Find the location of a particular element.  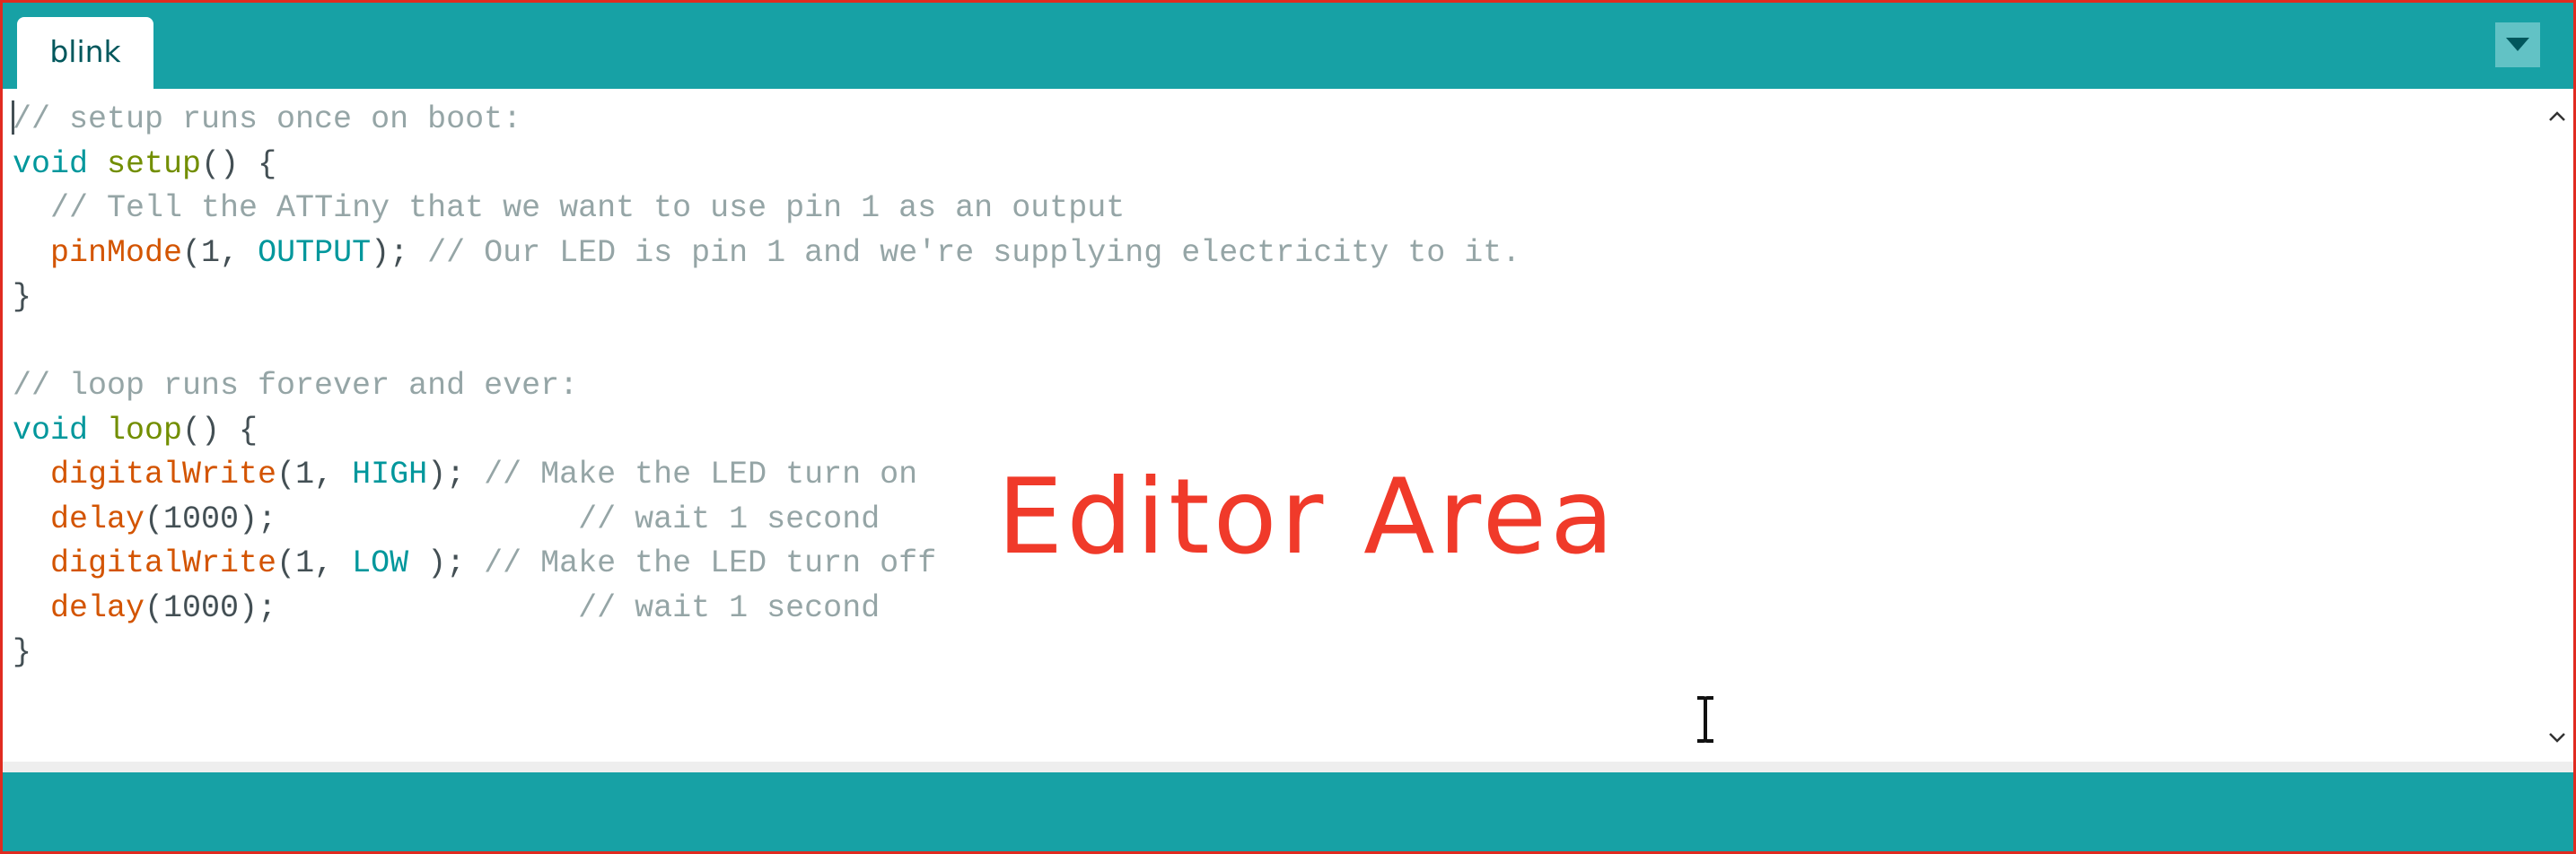

triangle-down-icon is located at coordinates (2517, 44).